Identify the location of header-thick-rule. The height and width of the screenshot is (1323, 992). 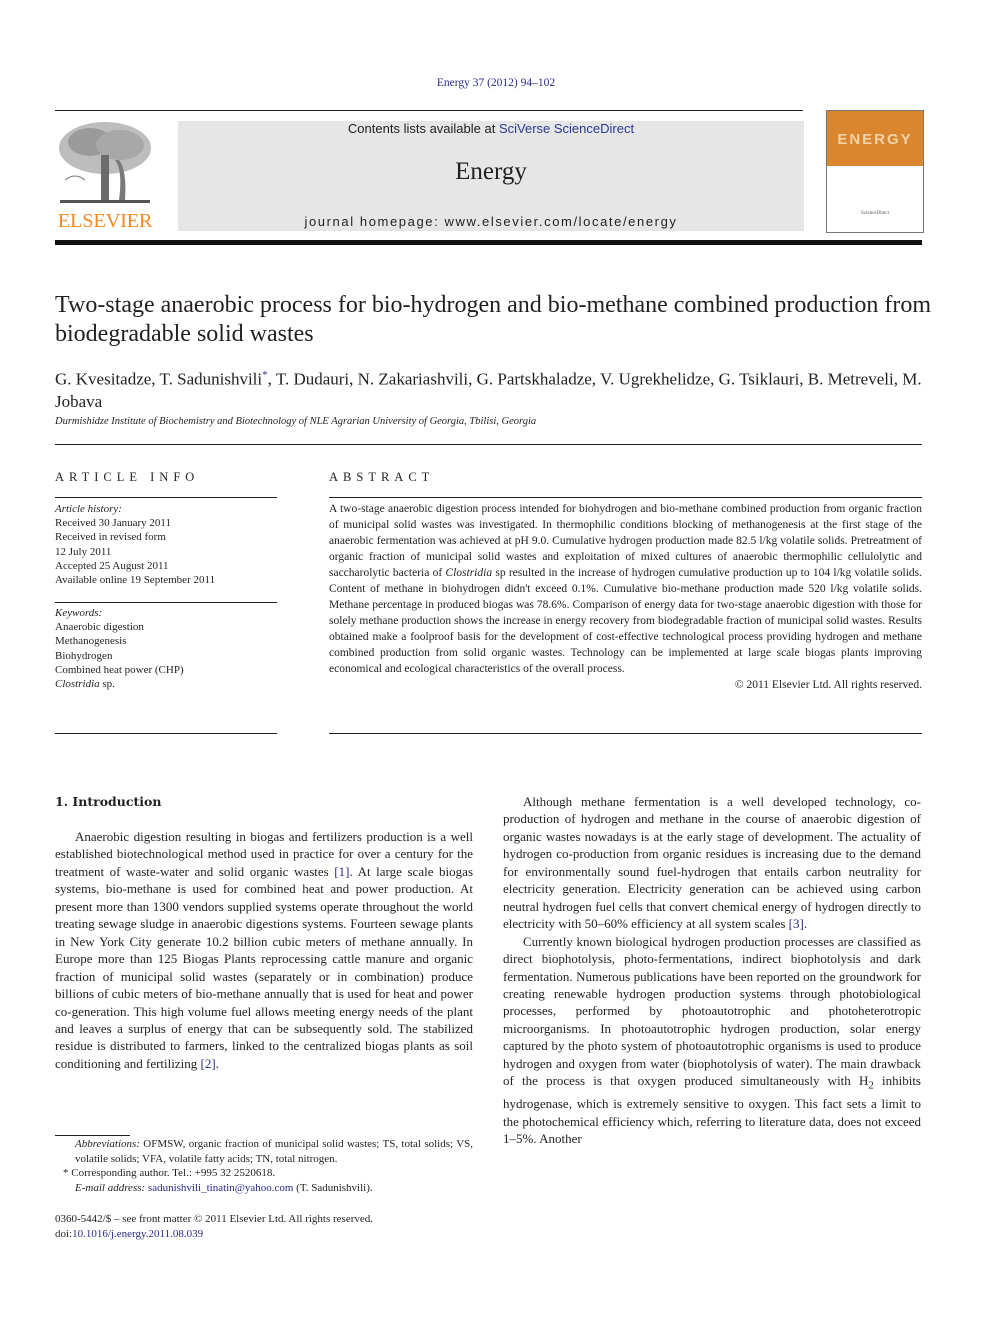
(488, 242).